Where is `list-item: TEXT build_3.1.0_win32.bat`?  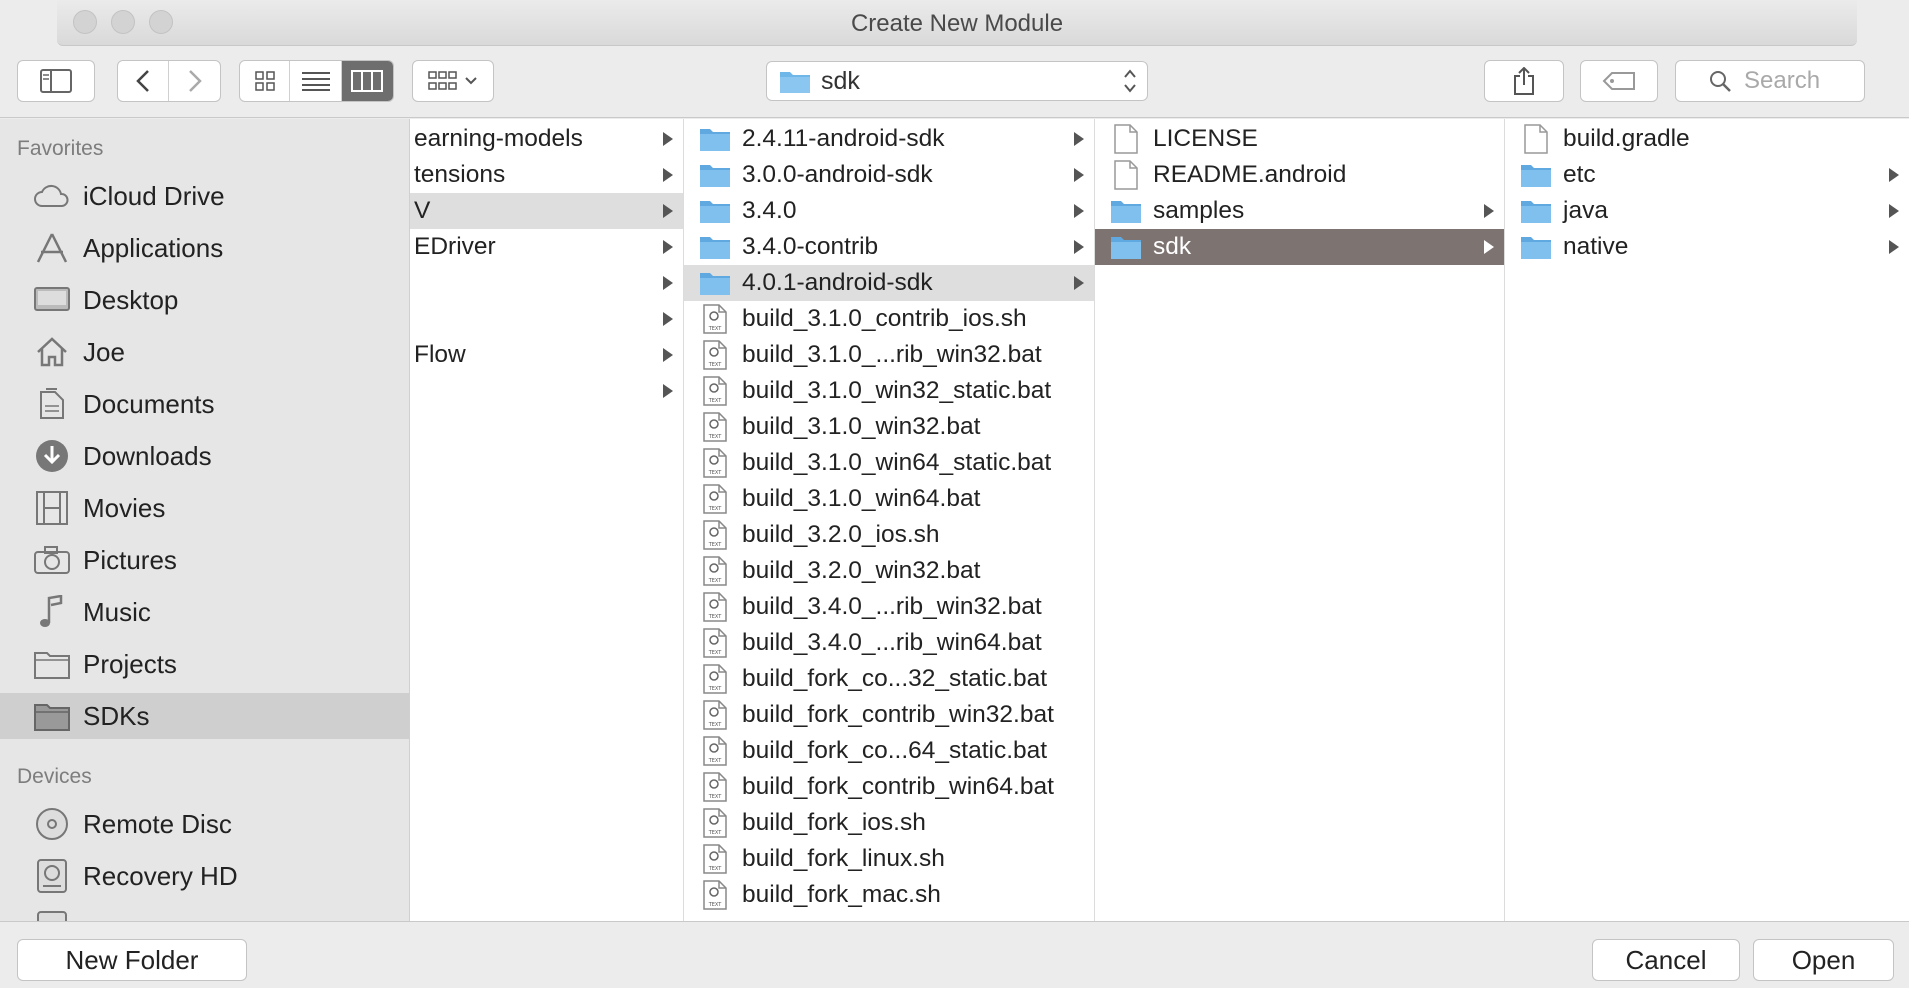
list-item: TEXT build_3.1.0_win32.bat is located at coordinates (889, 427).